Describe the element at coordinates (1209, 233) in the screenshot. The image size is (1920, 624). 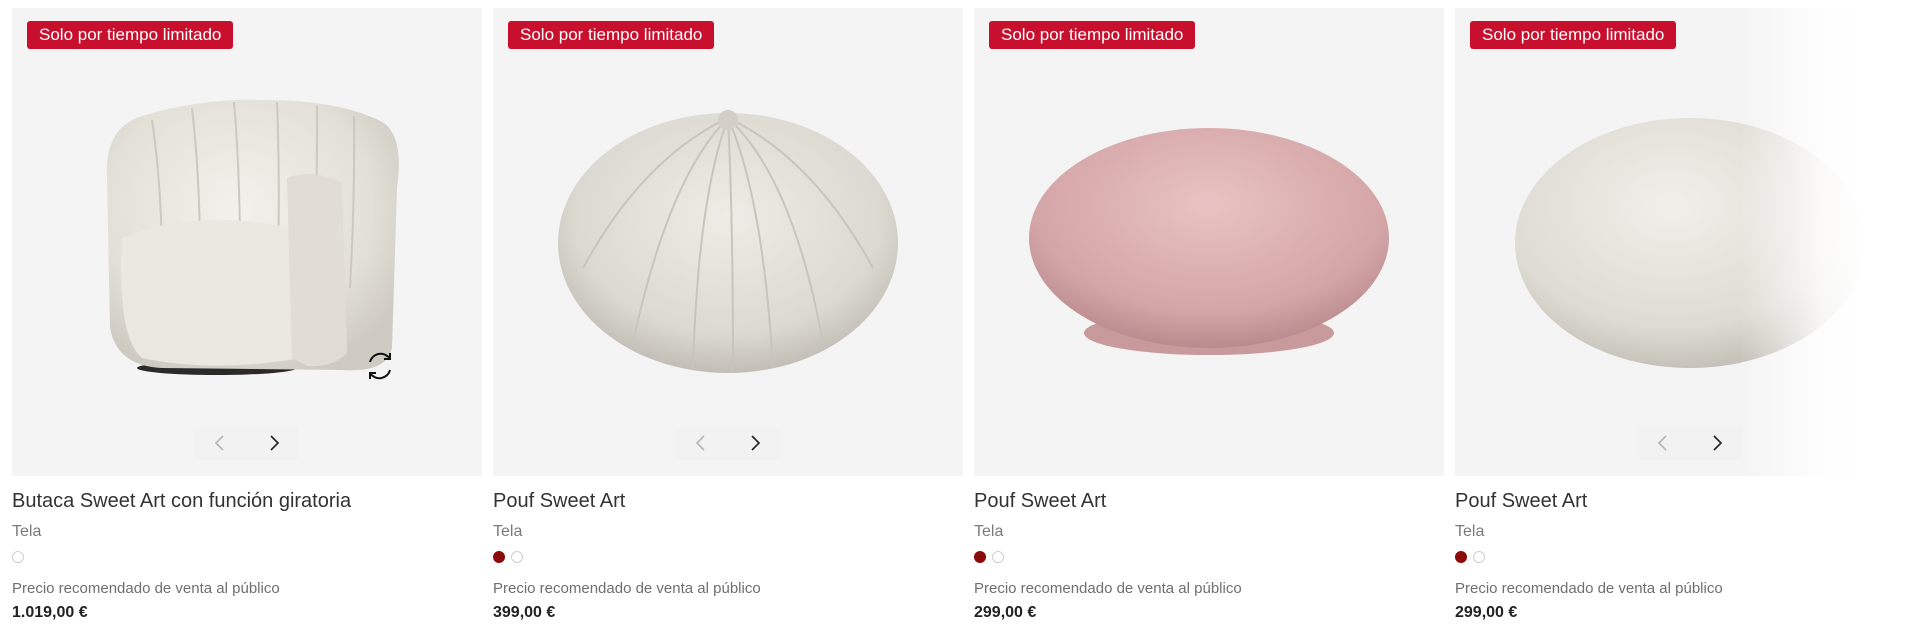
I see `product-image-pouf-pink` at that location.